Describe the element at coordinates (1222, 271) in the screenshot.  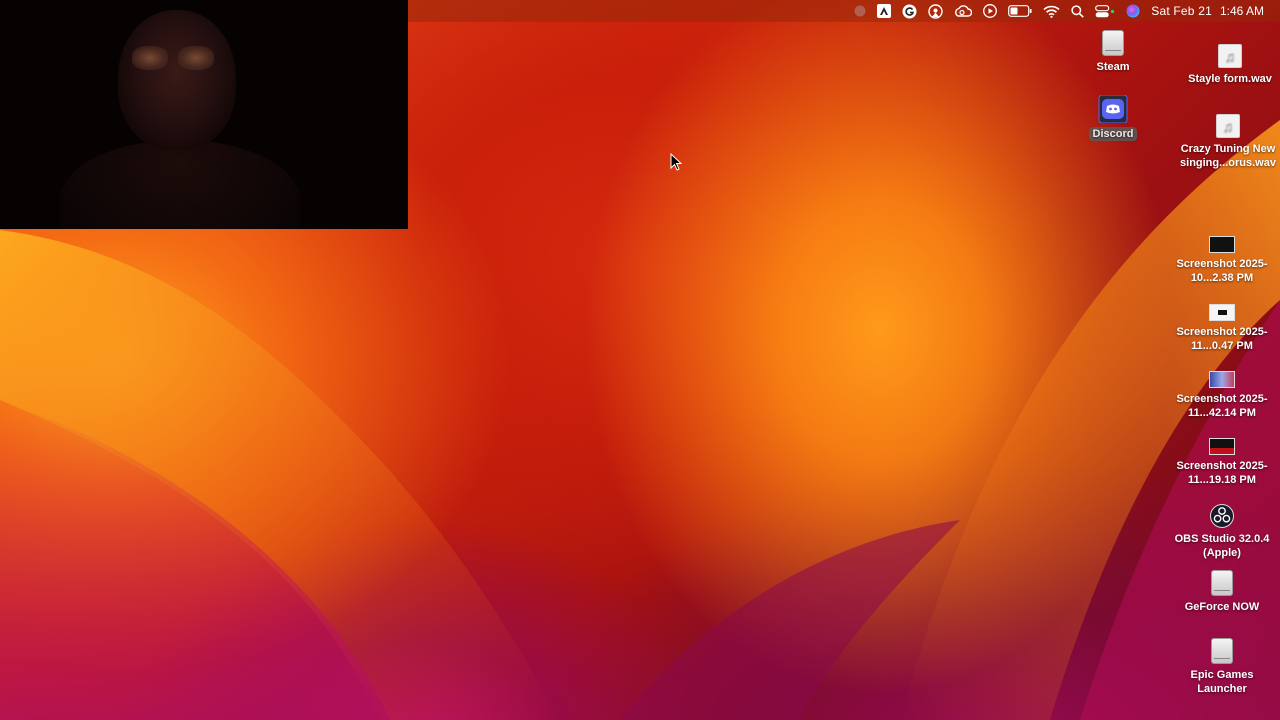
I see `desktop-icon-label: Screenshot 2025-10...2.38 PM` at that location.